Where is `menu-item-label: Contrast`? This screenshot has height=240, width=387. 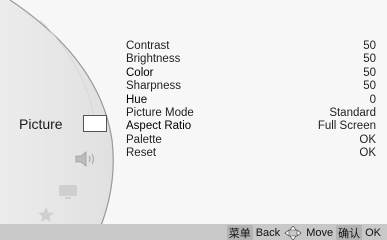
menu-item-label: Contrast is located at coordinates (148, 46).